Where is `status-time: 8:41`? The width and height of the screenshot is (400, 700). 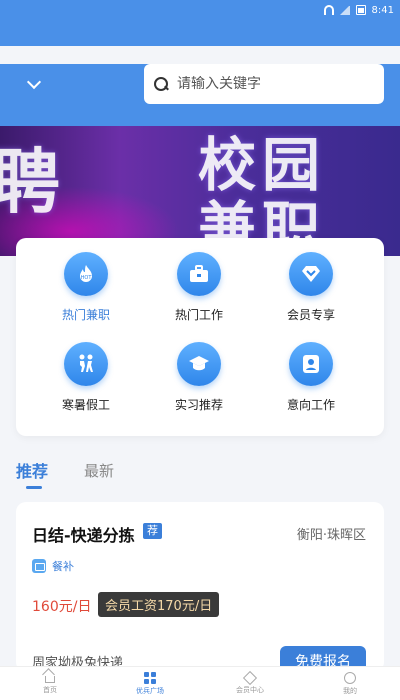
status-time: 8:41 is located at coordinates (382, 10).